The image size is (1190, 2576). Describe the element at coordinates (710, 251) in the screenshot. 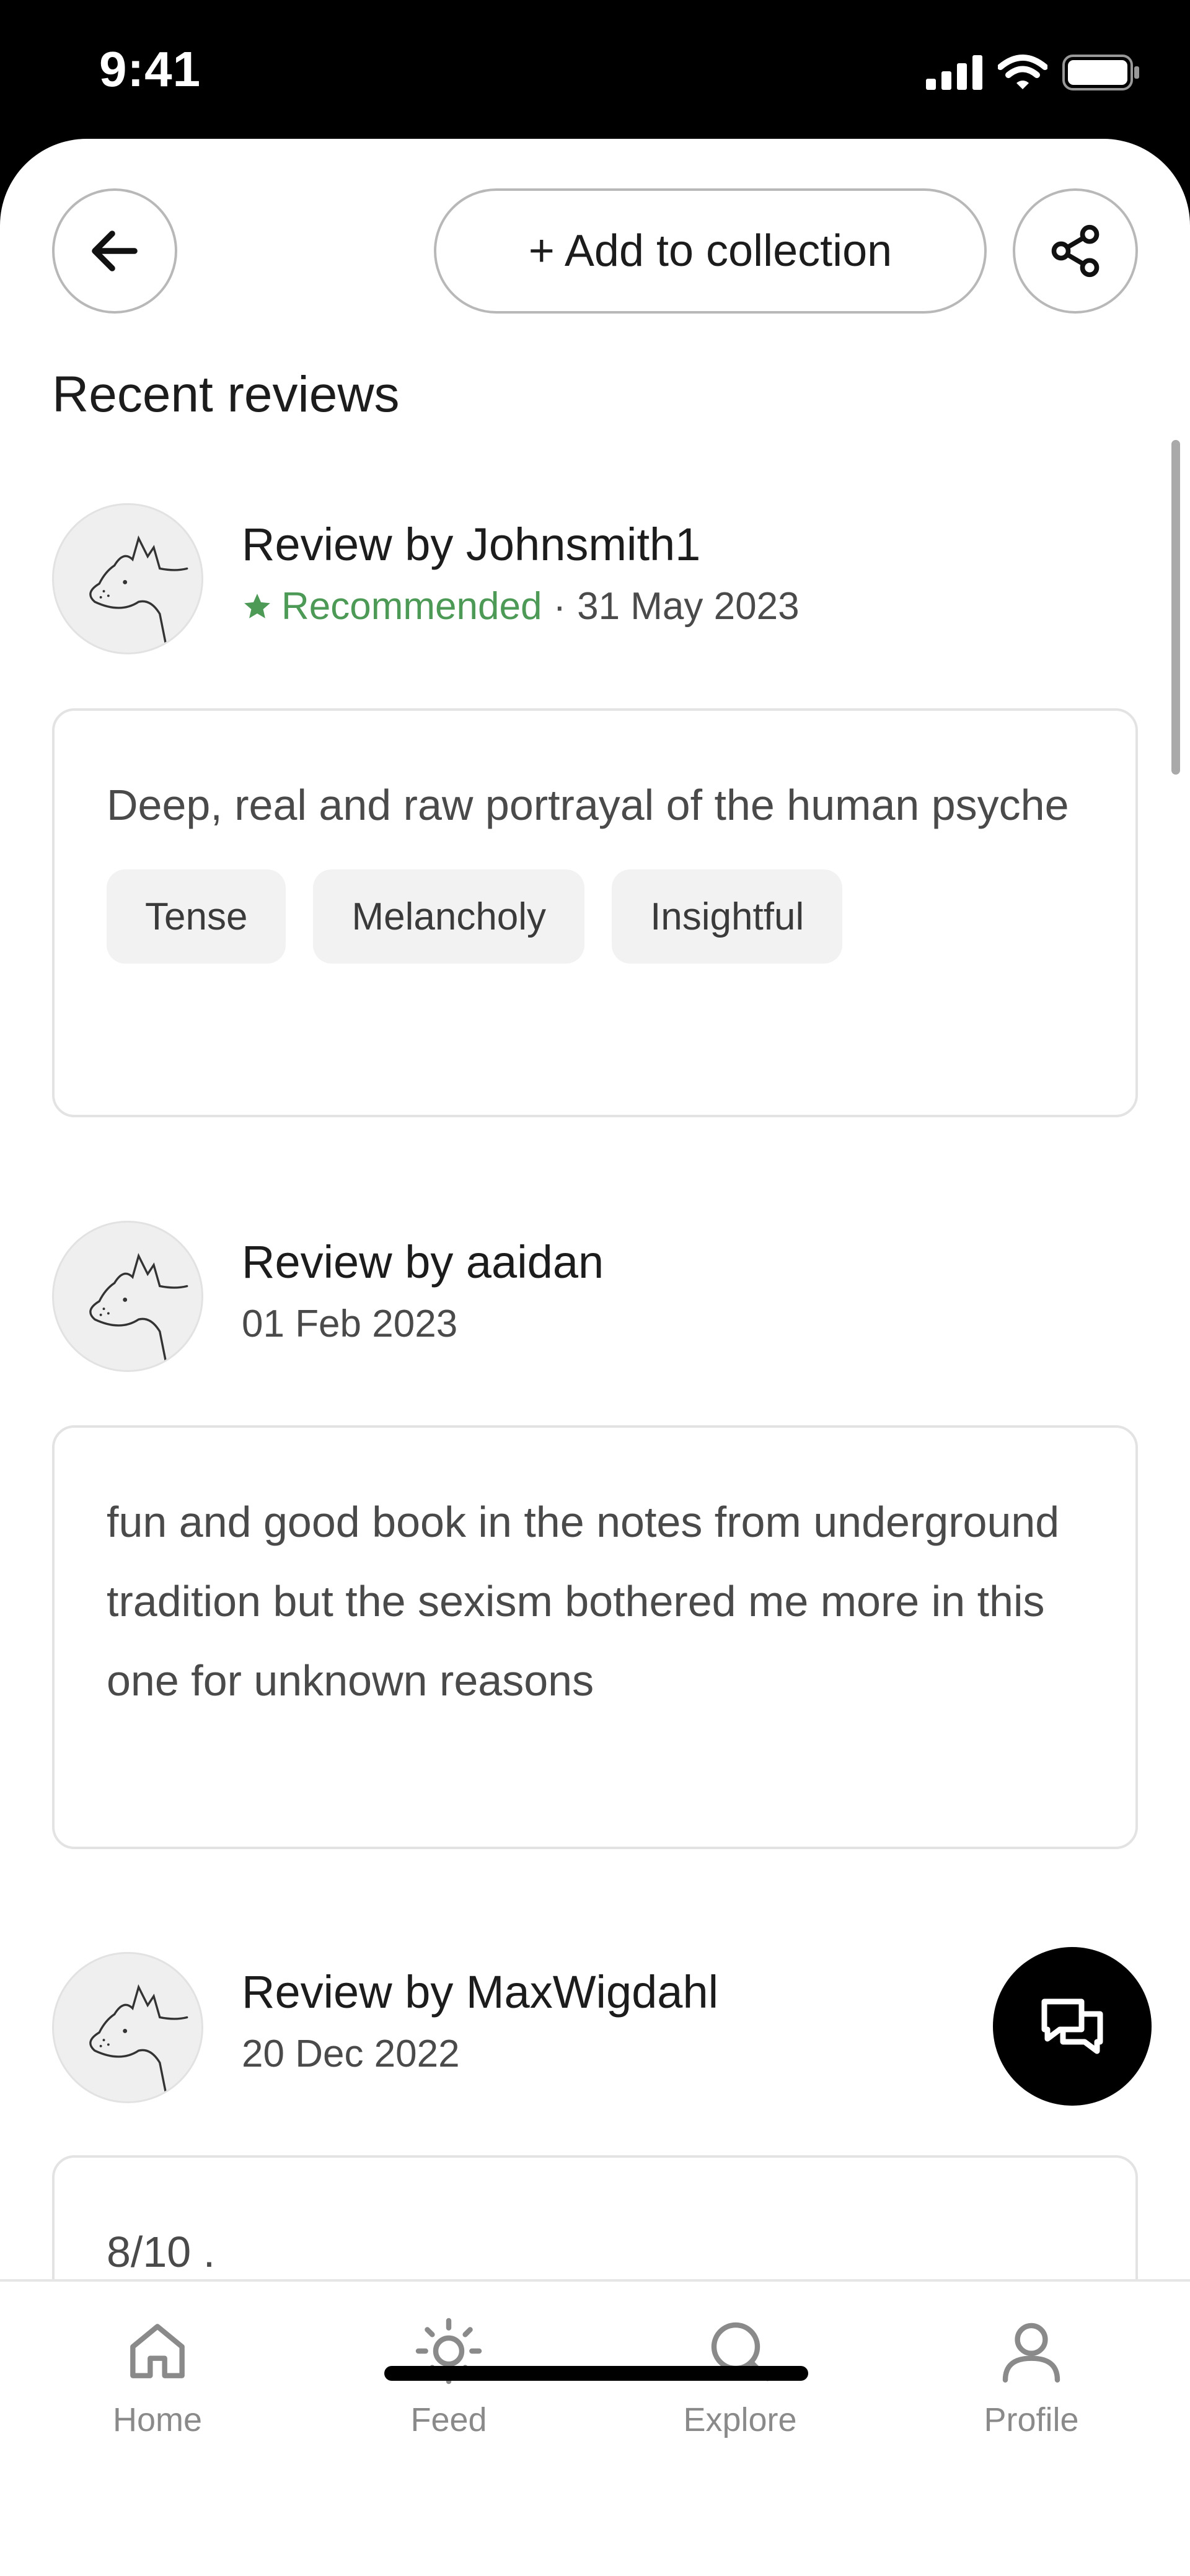

I see `add-to-collection-button: + Add to collection` at that location.